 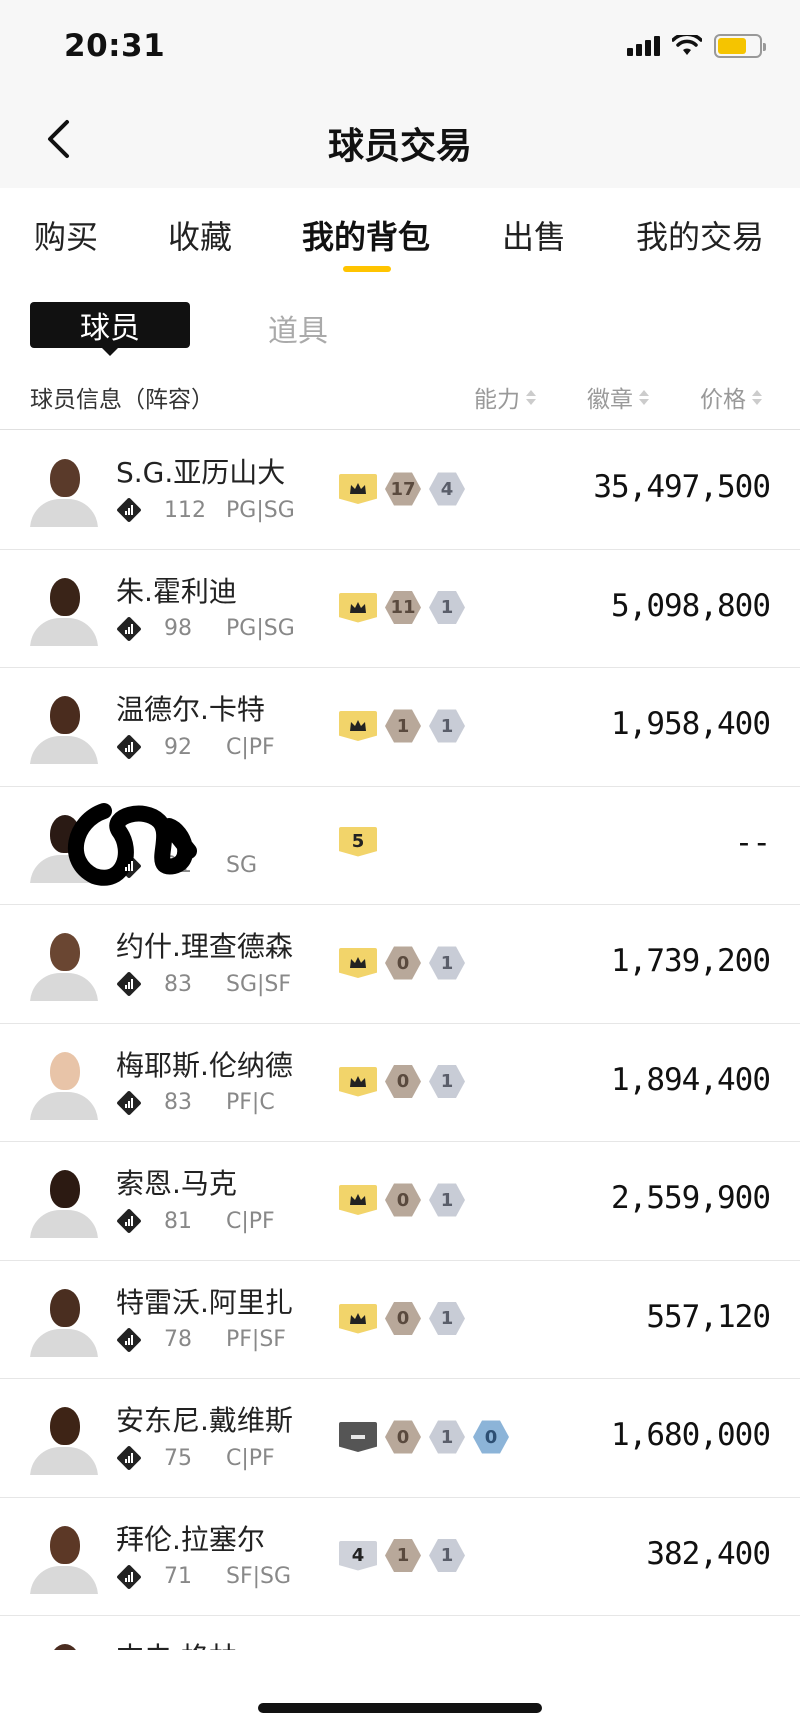 I want to click on player-name: S.G.亚历山大, so click(x=201, y=472).